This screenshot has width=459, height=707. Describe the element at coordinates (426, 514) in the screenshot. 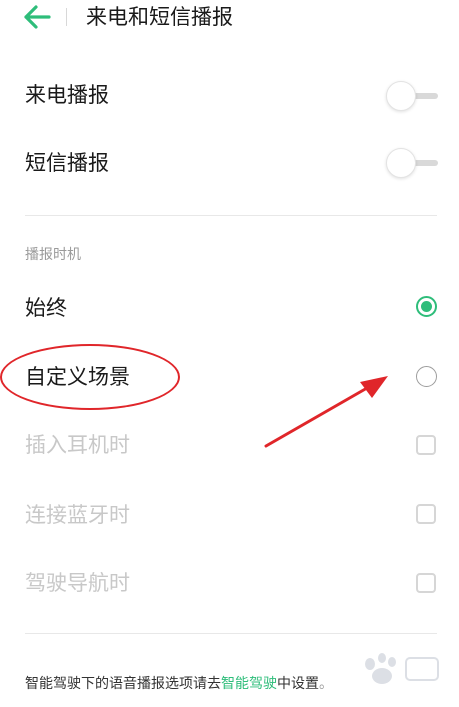

I see `bluetooth-scene-checkbox` at that location.